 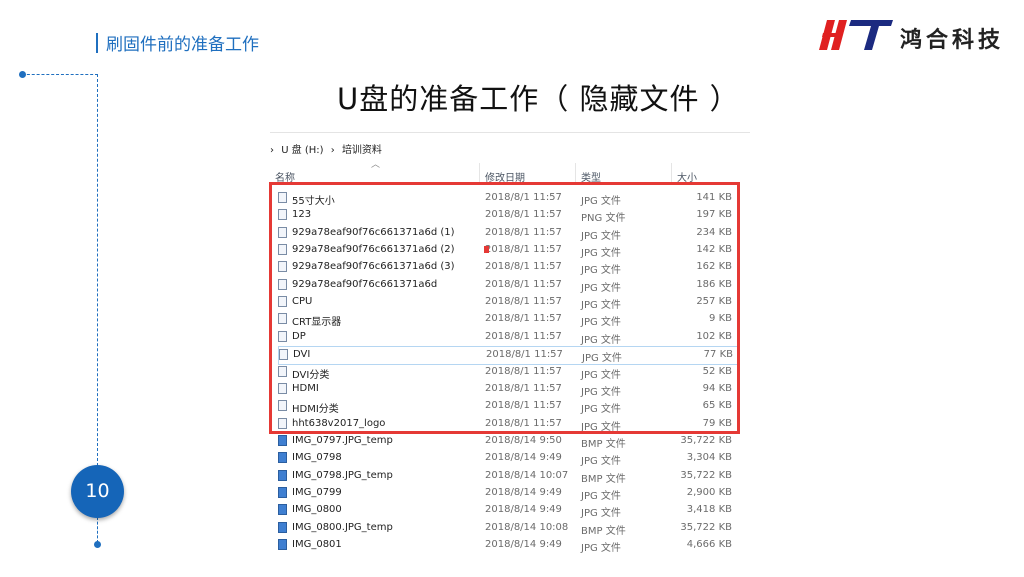 What do you see at coordinates (97, 544) in the screenshot?
I see `timeline-end-dot` at bounding box center [97, 544].